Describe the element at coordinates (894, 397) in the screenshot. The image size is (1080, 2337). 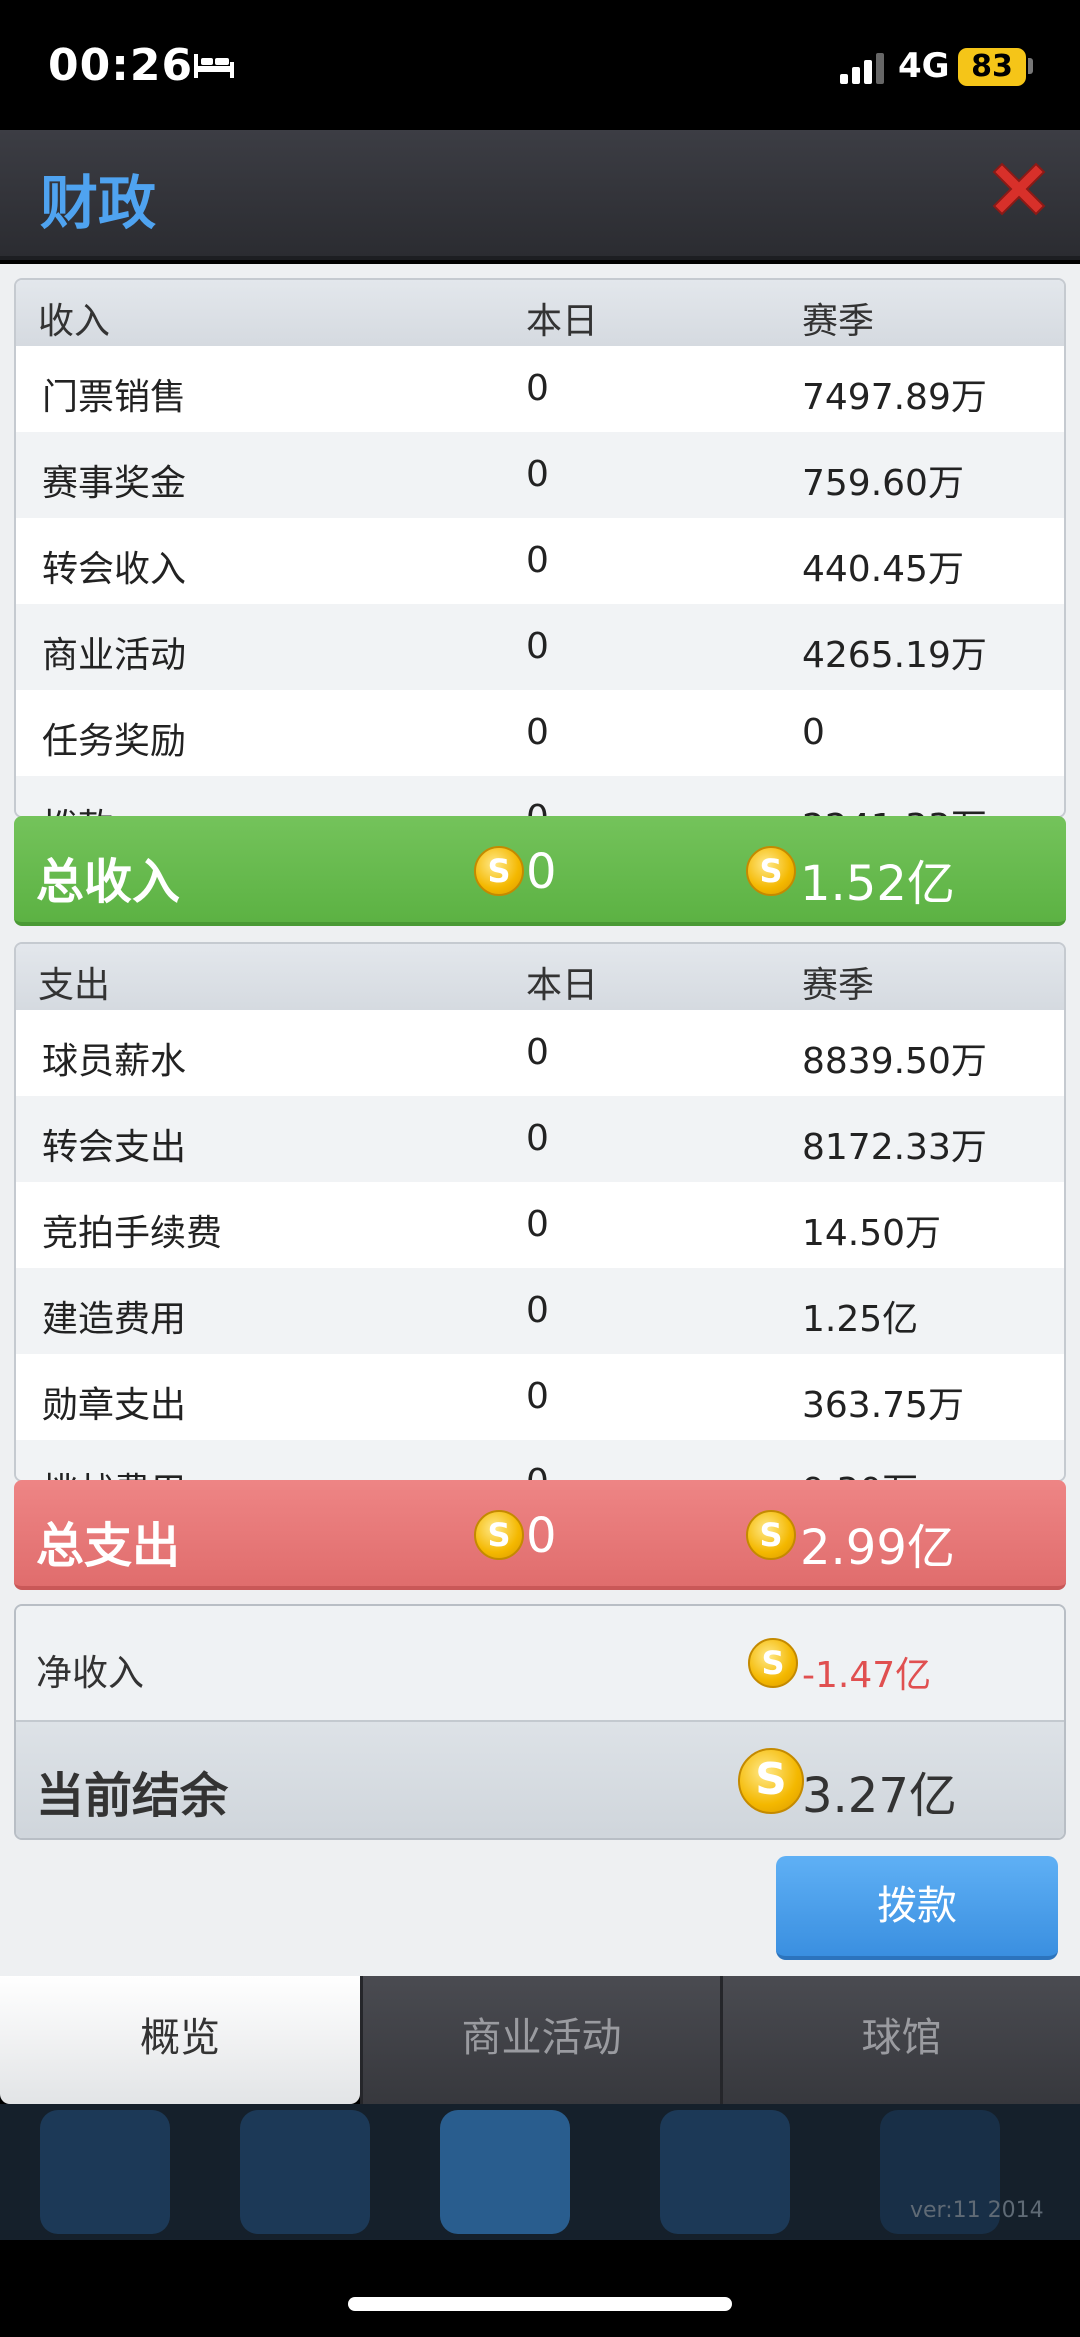
I see `row-season: 7497.89万` at that location.